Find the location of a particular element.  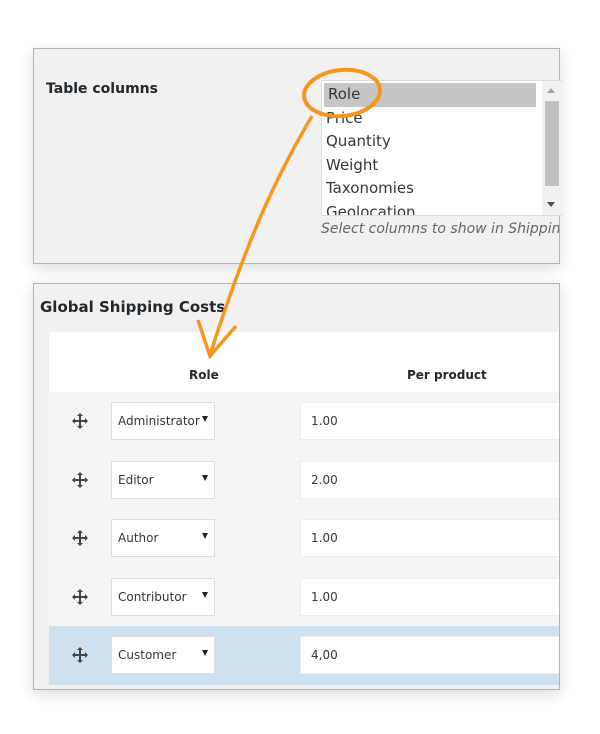

table-row: Customer 4,00 is located at coordinates (304, 655).